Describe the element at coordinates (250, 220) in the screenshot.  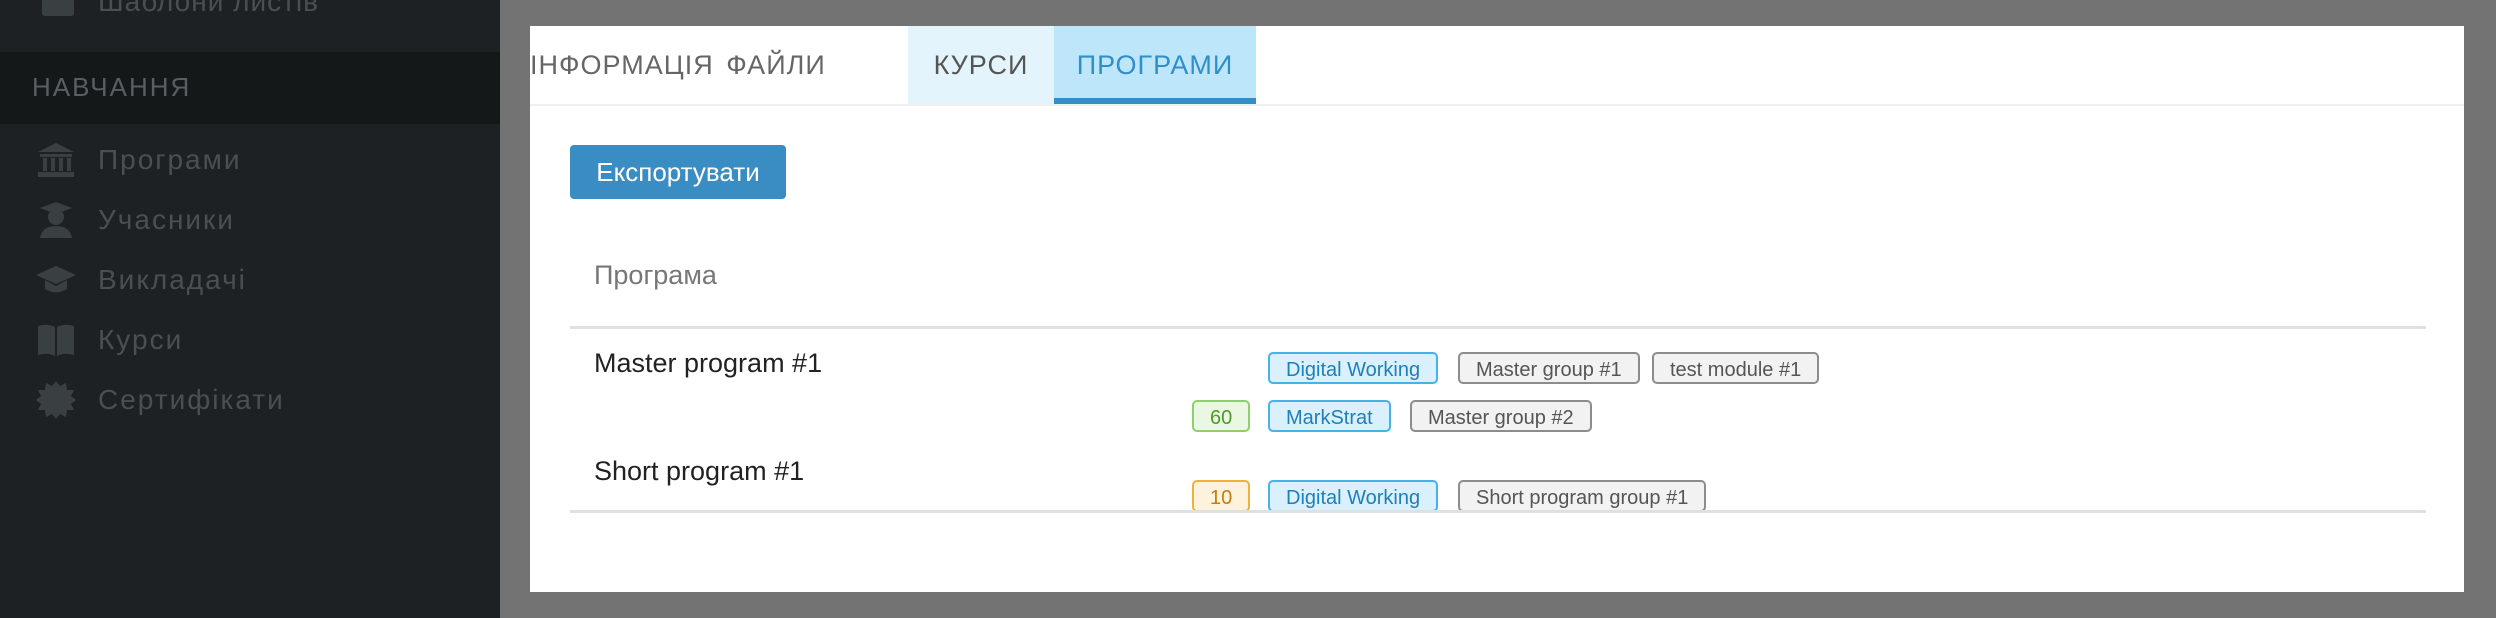
I see `sidebar-item-participants: Учасники` at that location.